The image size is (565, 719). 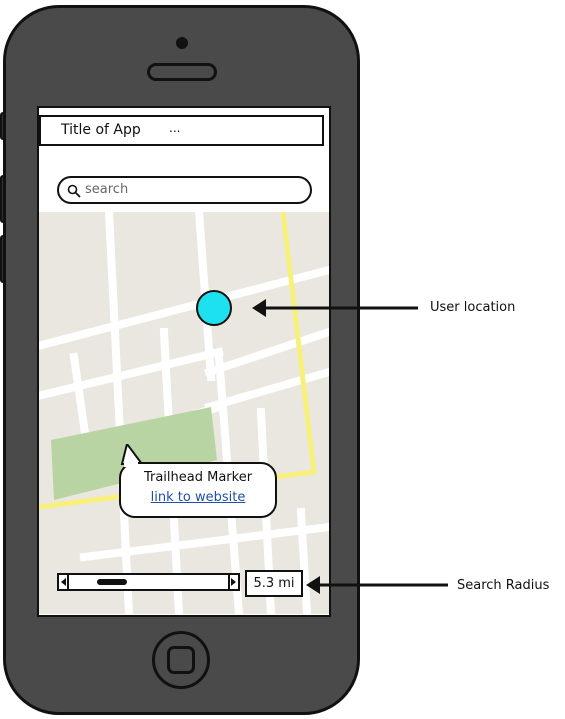 I want to click on app-title: Title of App, so click(x=101, y=130).